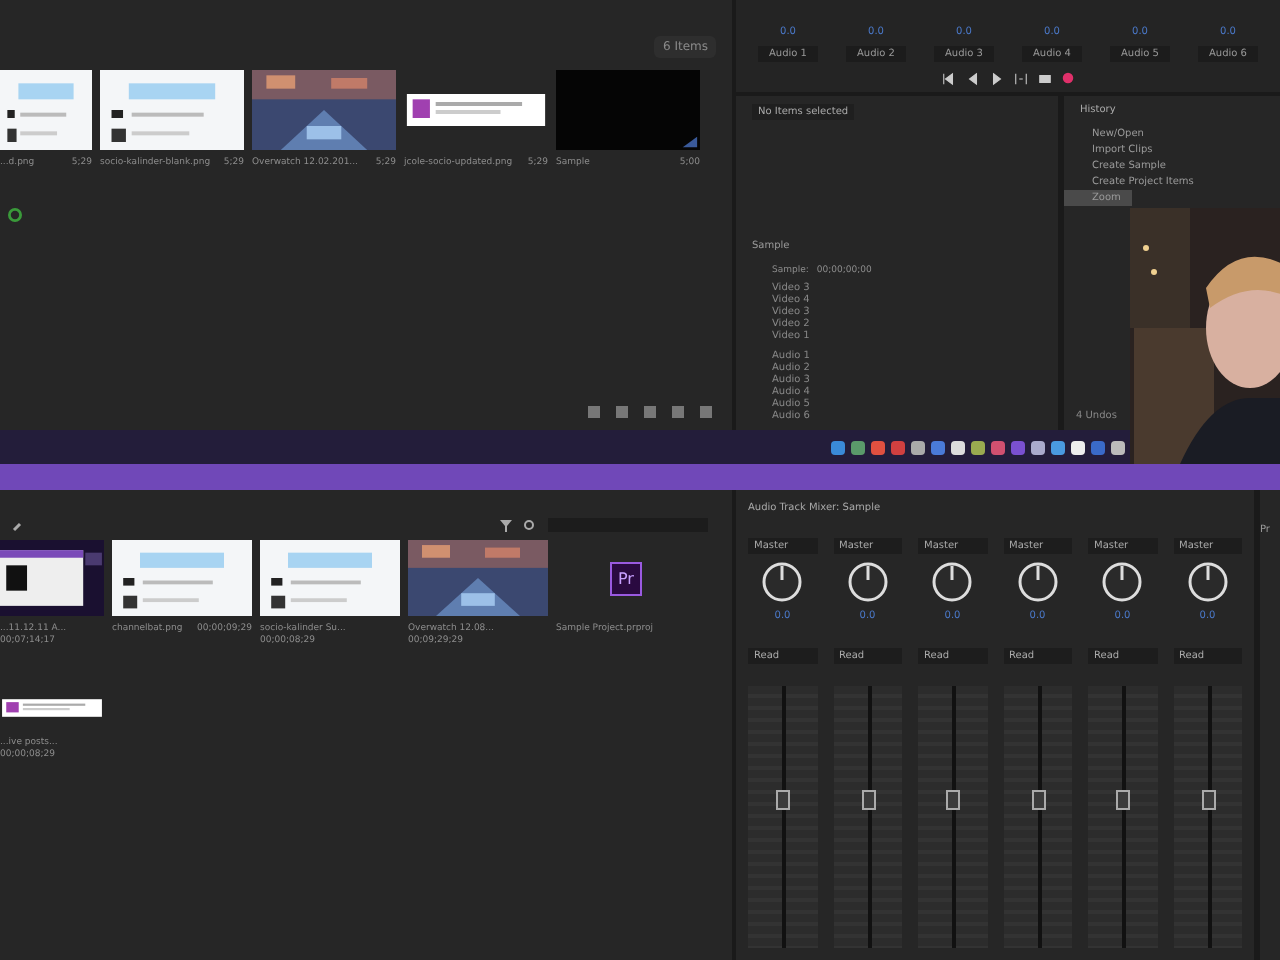 This screenshot has width=1280, height=960. What do you see at coordinates (530, 525) in the screenshot?
I see `search-icon` at bounding box center [530, 525].